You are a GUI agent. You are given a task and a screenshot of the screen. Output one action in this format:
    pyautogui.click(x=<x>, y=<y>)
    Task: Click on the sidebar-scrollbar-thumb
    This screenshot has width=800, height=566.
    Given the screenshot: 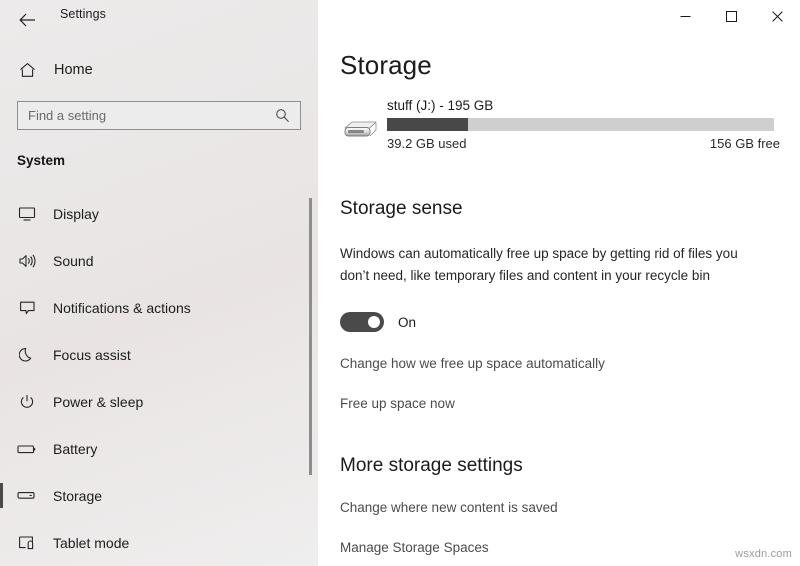 What is the action you would take?
    pyautogui.click(x=310, y=336)
    